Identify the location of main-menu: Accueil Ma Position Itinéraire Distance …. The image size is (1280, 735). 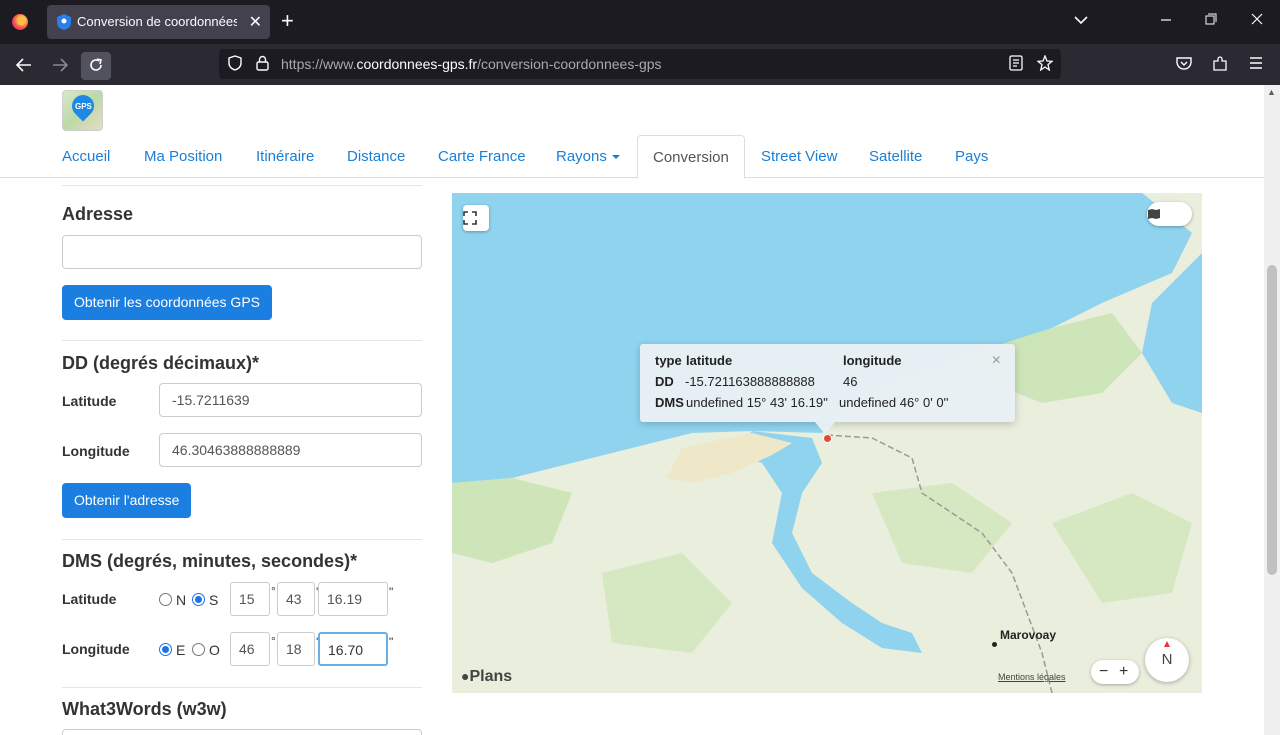
(632, 157).